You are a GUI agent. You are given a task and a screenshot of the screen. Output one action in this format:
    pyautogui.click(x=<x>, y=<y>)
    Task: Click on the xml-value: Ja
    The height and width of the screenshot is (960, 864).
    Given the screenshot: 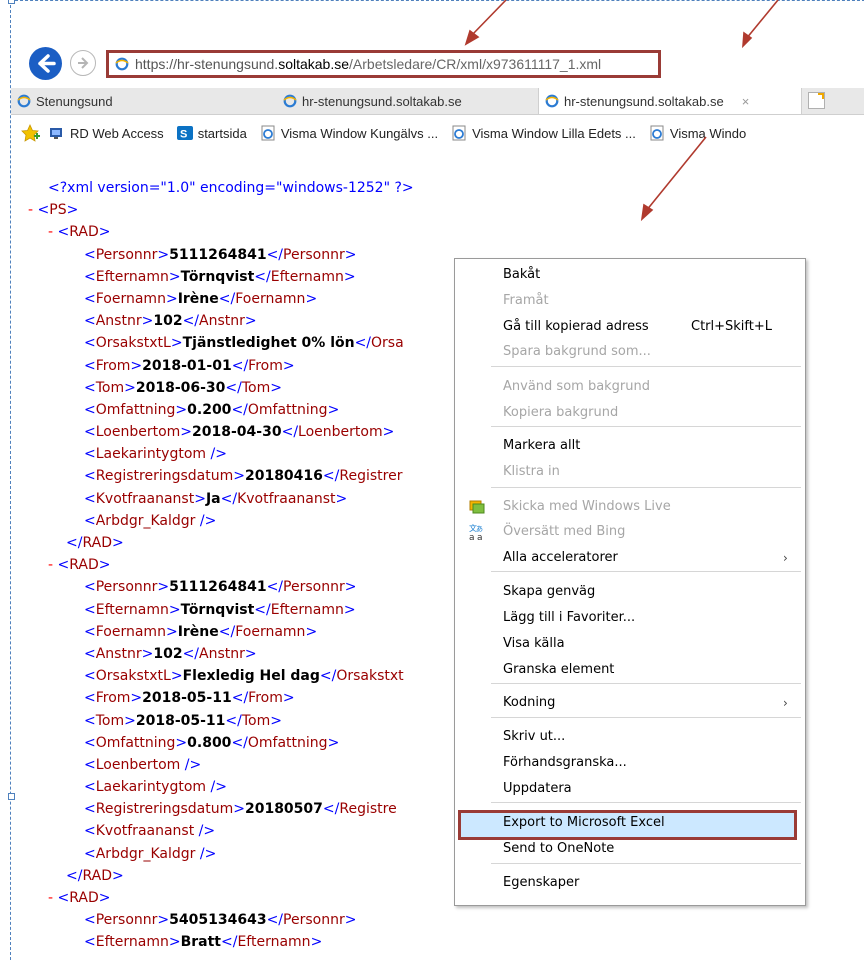 What is the action you would take?
    pyautogui.click(x=213, y=498)
    